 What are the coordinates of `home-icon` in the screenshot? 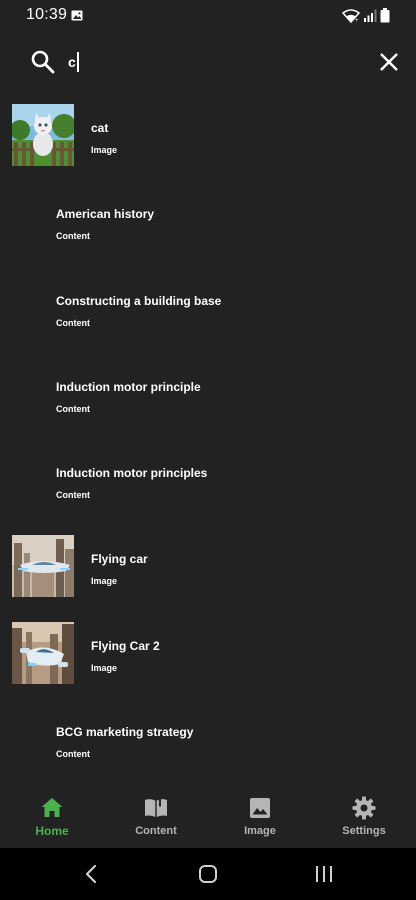 It's located at (52, 807).